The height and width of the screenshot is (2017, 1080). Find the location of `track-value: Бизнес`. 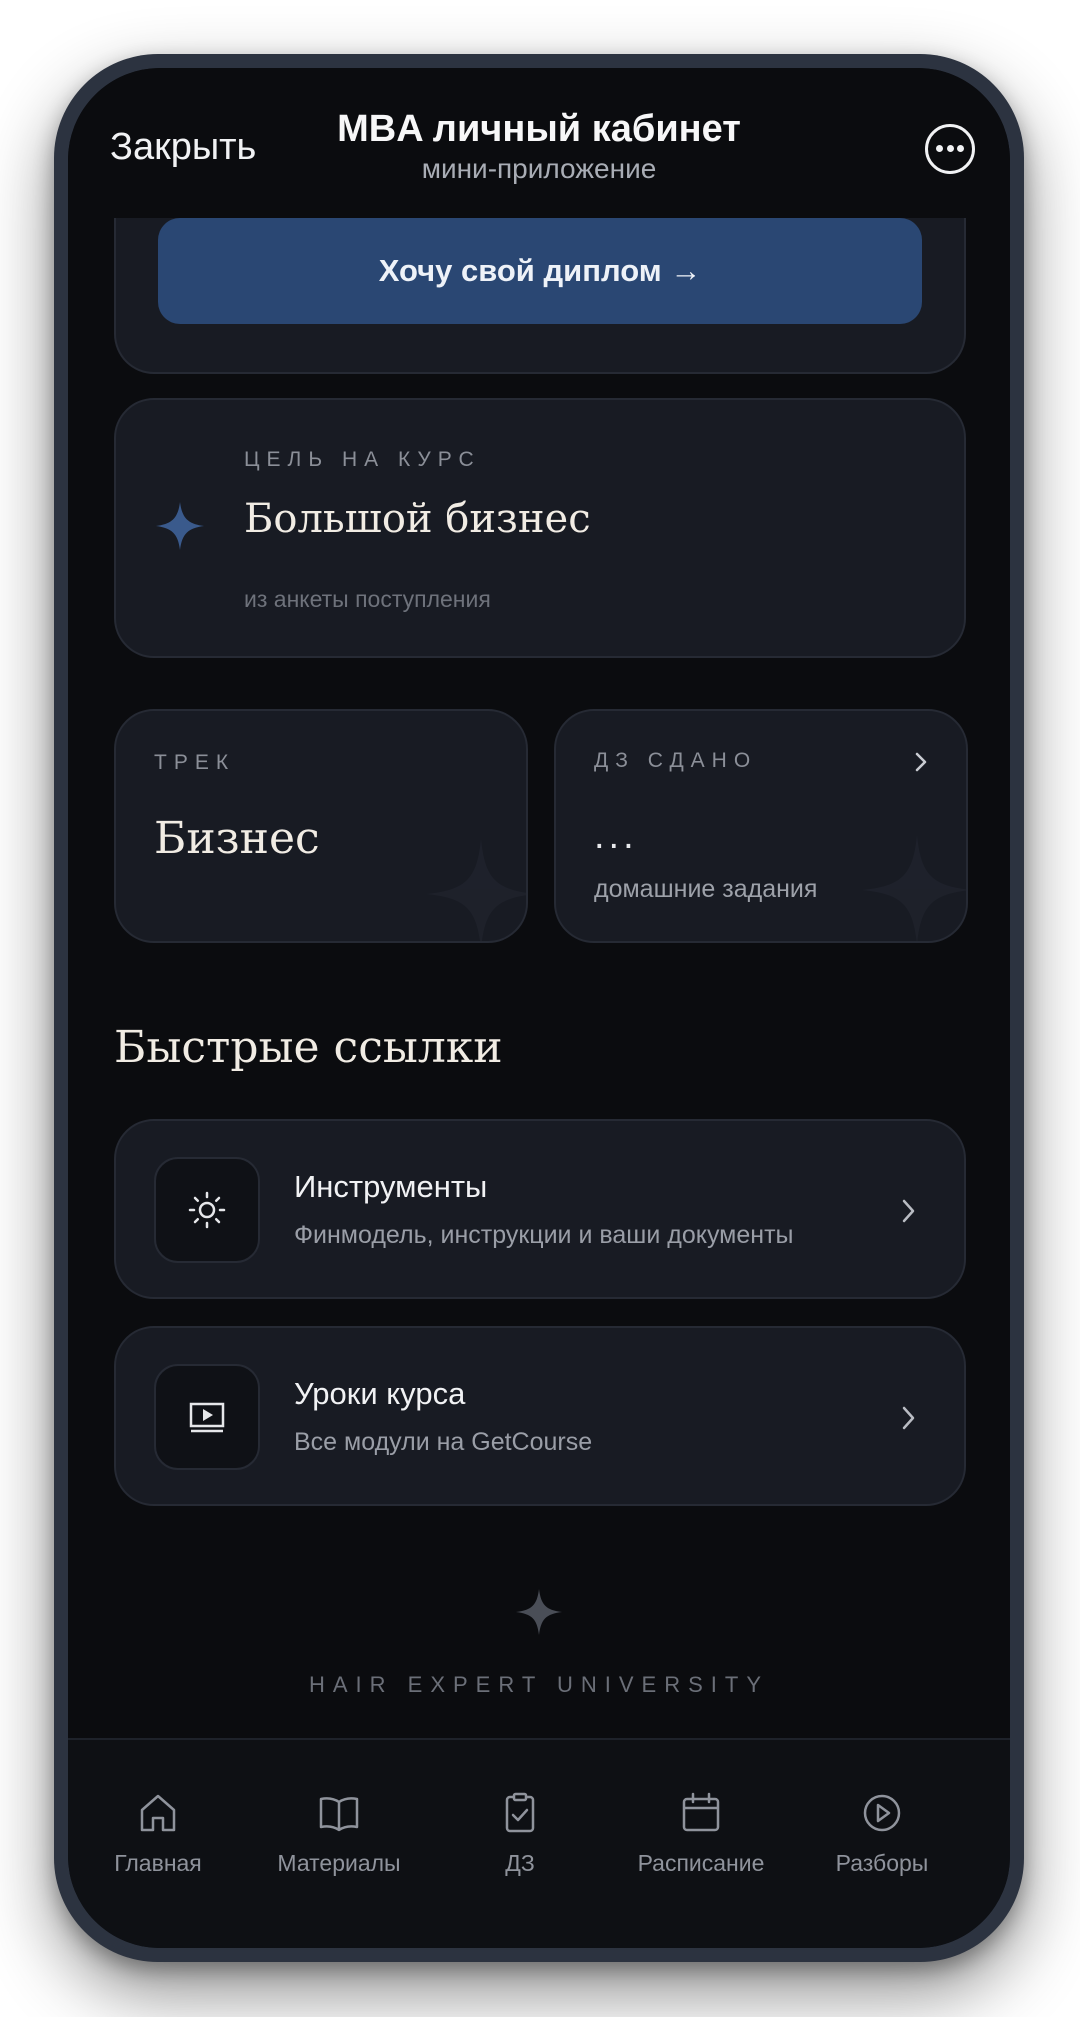

track-value: Бизнес is located at coordinates (237, 838).